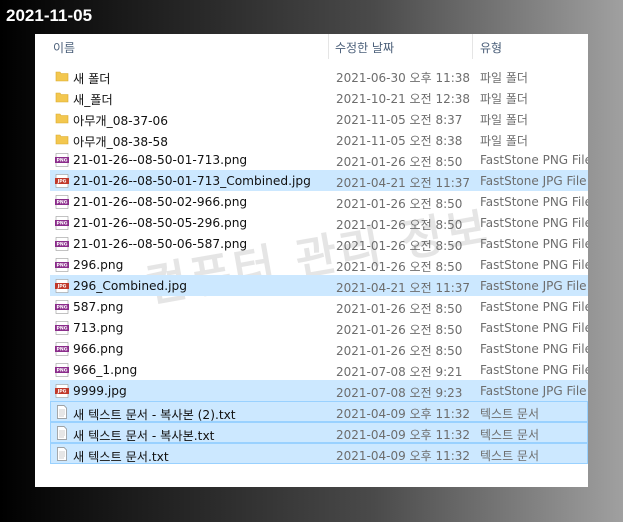 This screenshot has height=522, width=623. Describe the element at coordinates (399, 120) in the screenshot. I see `file-date: 2021-11-05 오전 8:37` at that location.